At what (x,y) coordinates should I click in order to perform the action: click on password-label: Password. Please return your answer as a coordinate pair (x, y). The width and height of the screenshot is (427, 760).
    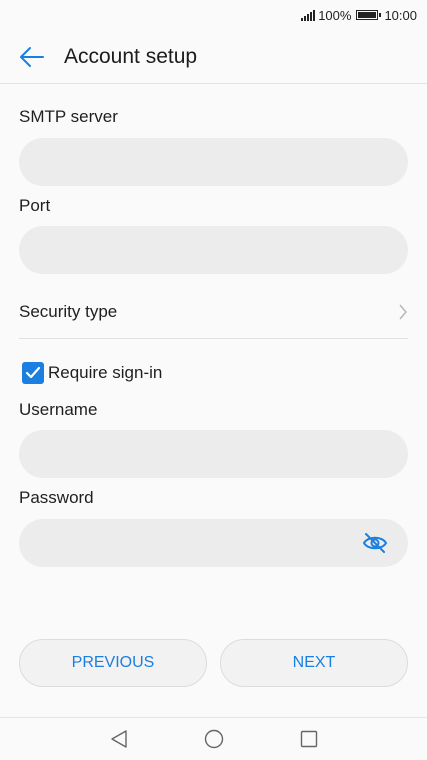
    Looking at the image, I should click on (56, 497).